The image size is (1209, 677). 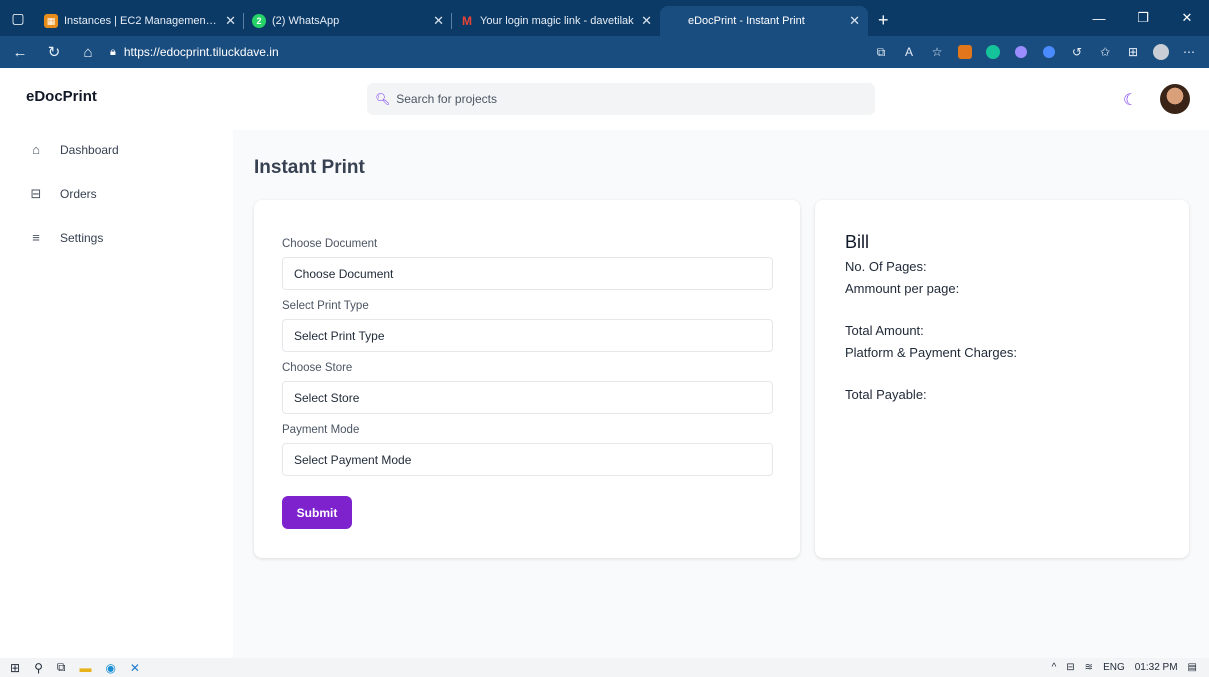 I want to click on aws-icon: ▦, so click(x=51, y=21).